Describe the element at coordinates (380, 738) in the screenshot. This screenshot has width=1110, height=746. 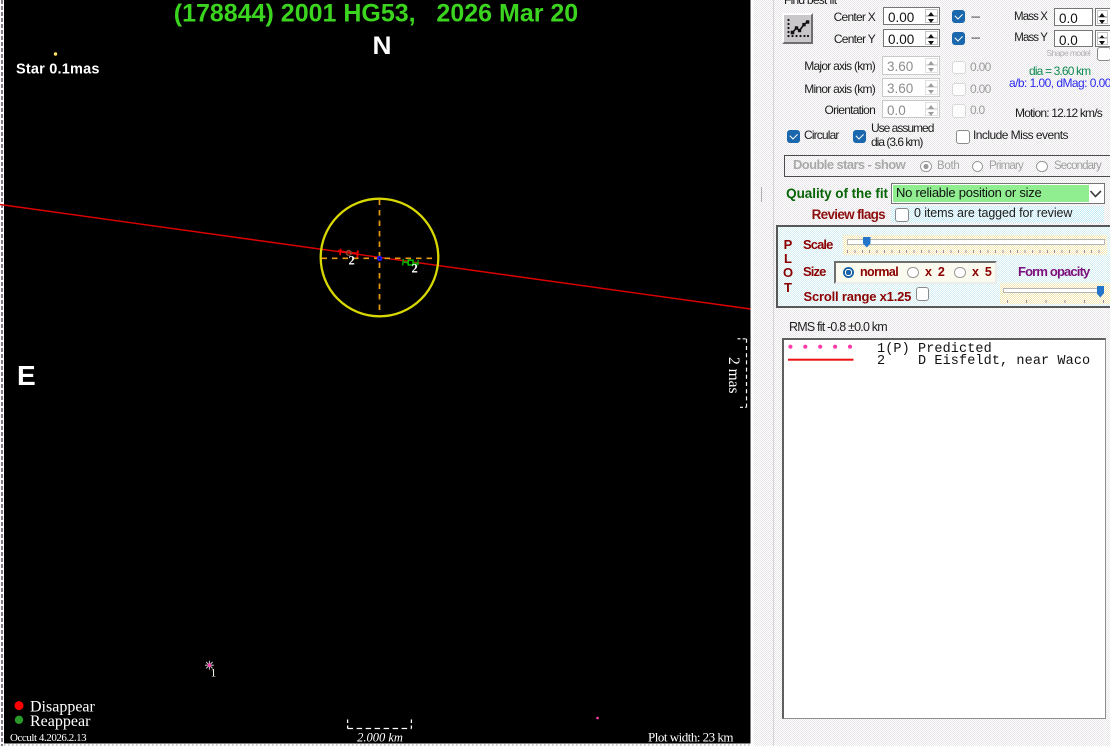
I see `svg-text: 2.000 km` at that location.